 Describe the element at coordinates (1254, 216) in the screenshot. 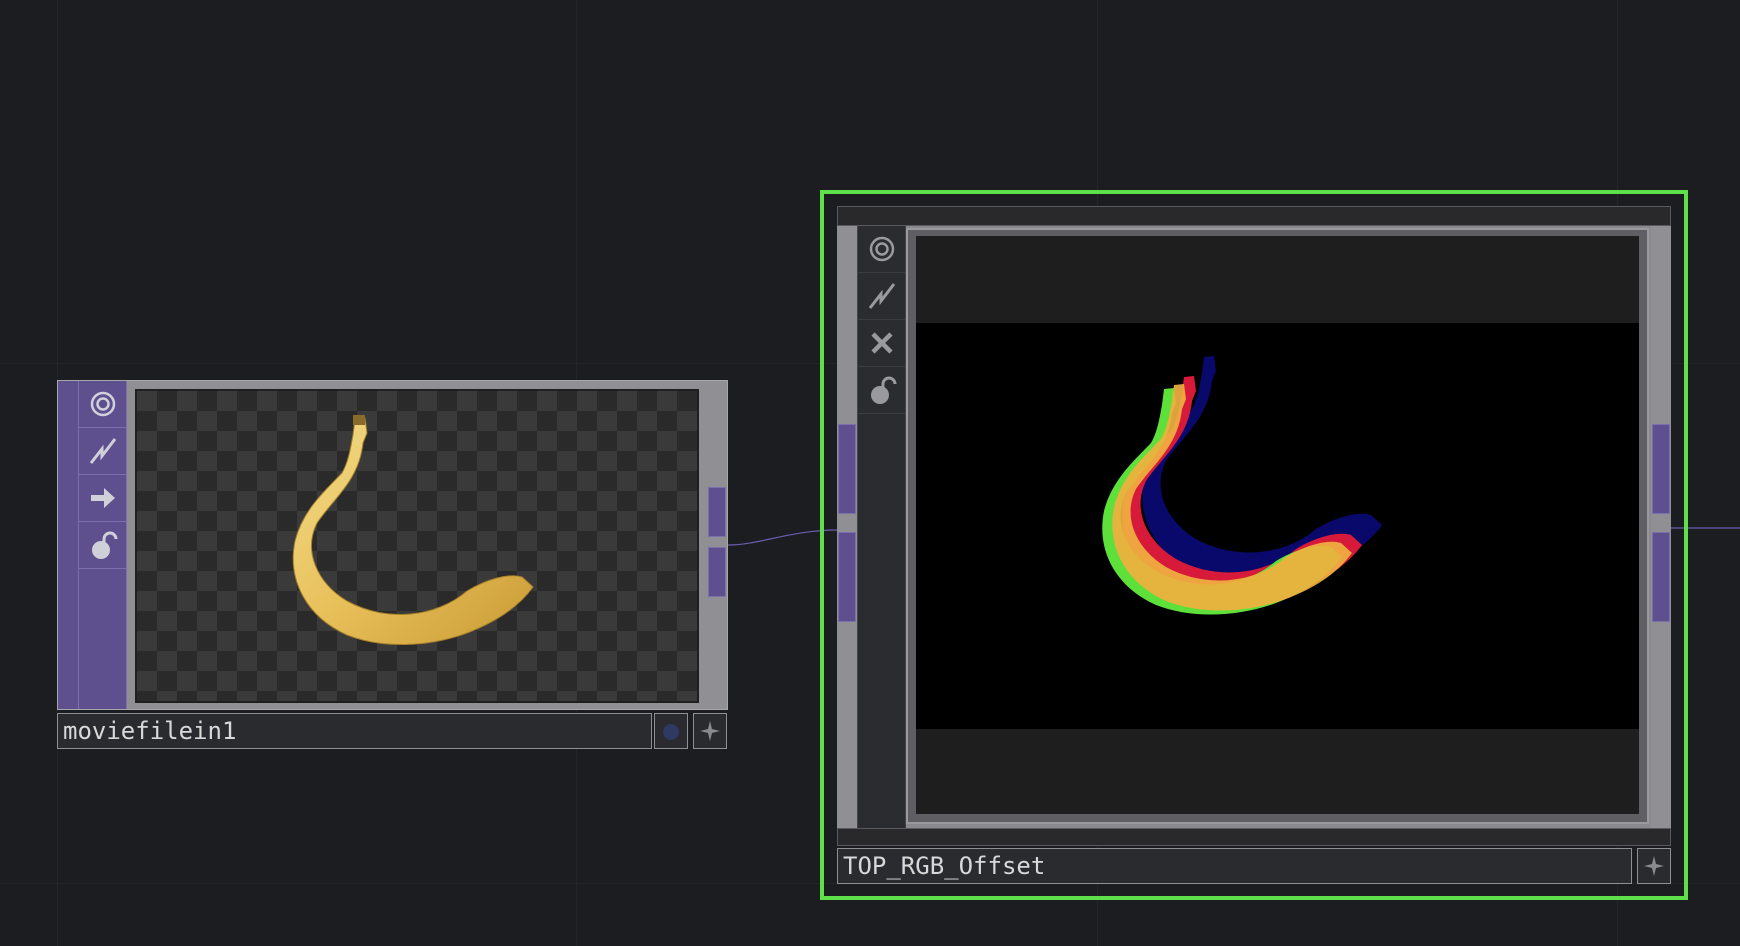

I see `node-header-bar` at that location.